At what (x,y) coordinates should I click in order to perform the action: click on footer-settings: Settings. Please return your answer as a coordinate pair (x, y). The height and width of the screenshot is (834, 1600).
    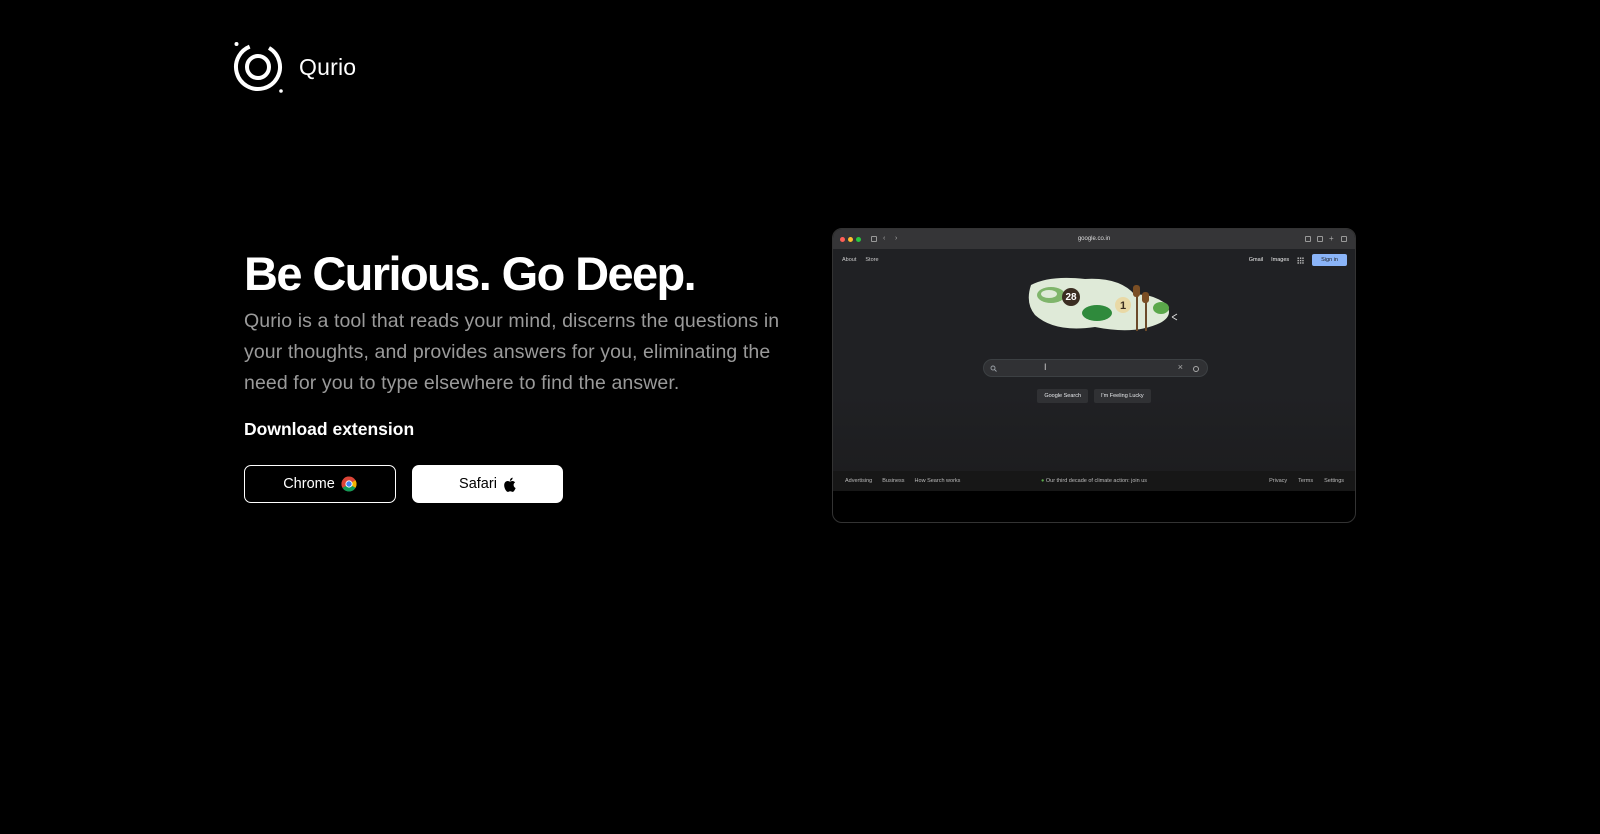
    Looking at the image, I should click on (1334, 481).